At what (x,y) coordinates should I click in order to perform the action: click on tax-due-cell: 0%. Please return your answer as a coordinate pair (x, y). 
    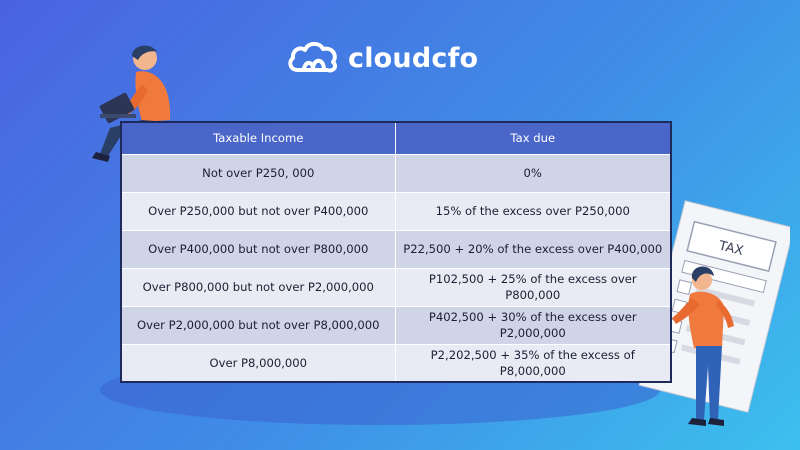
    Looking at the image, I should click on (533, 173).